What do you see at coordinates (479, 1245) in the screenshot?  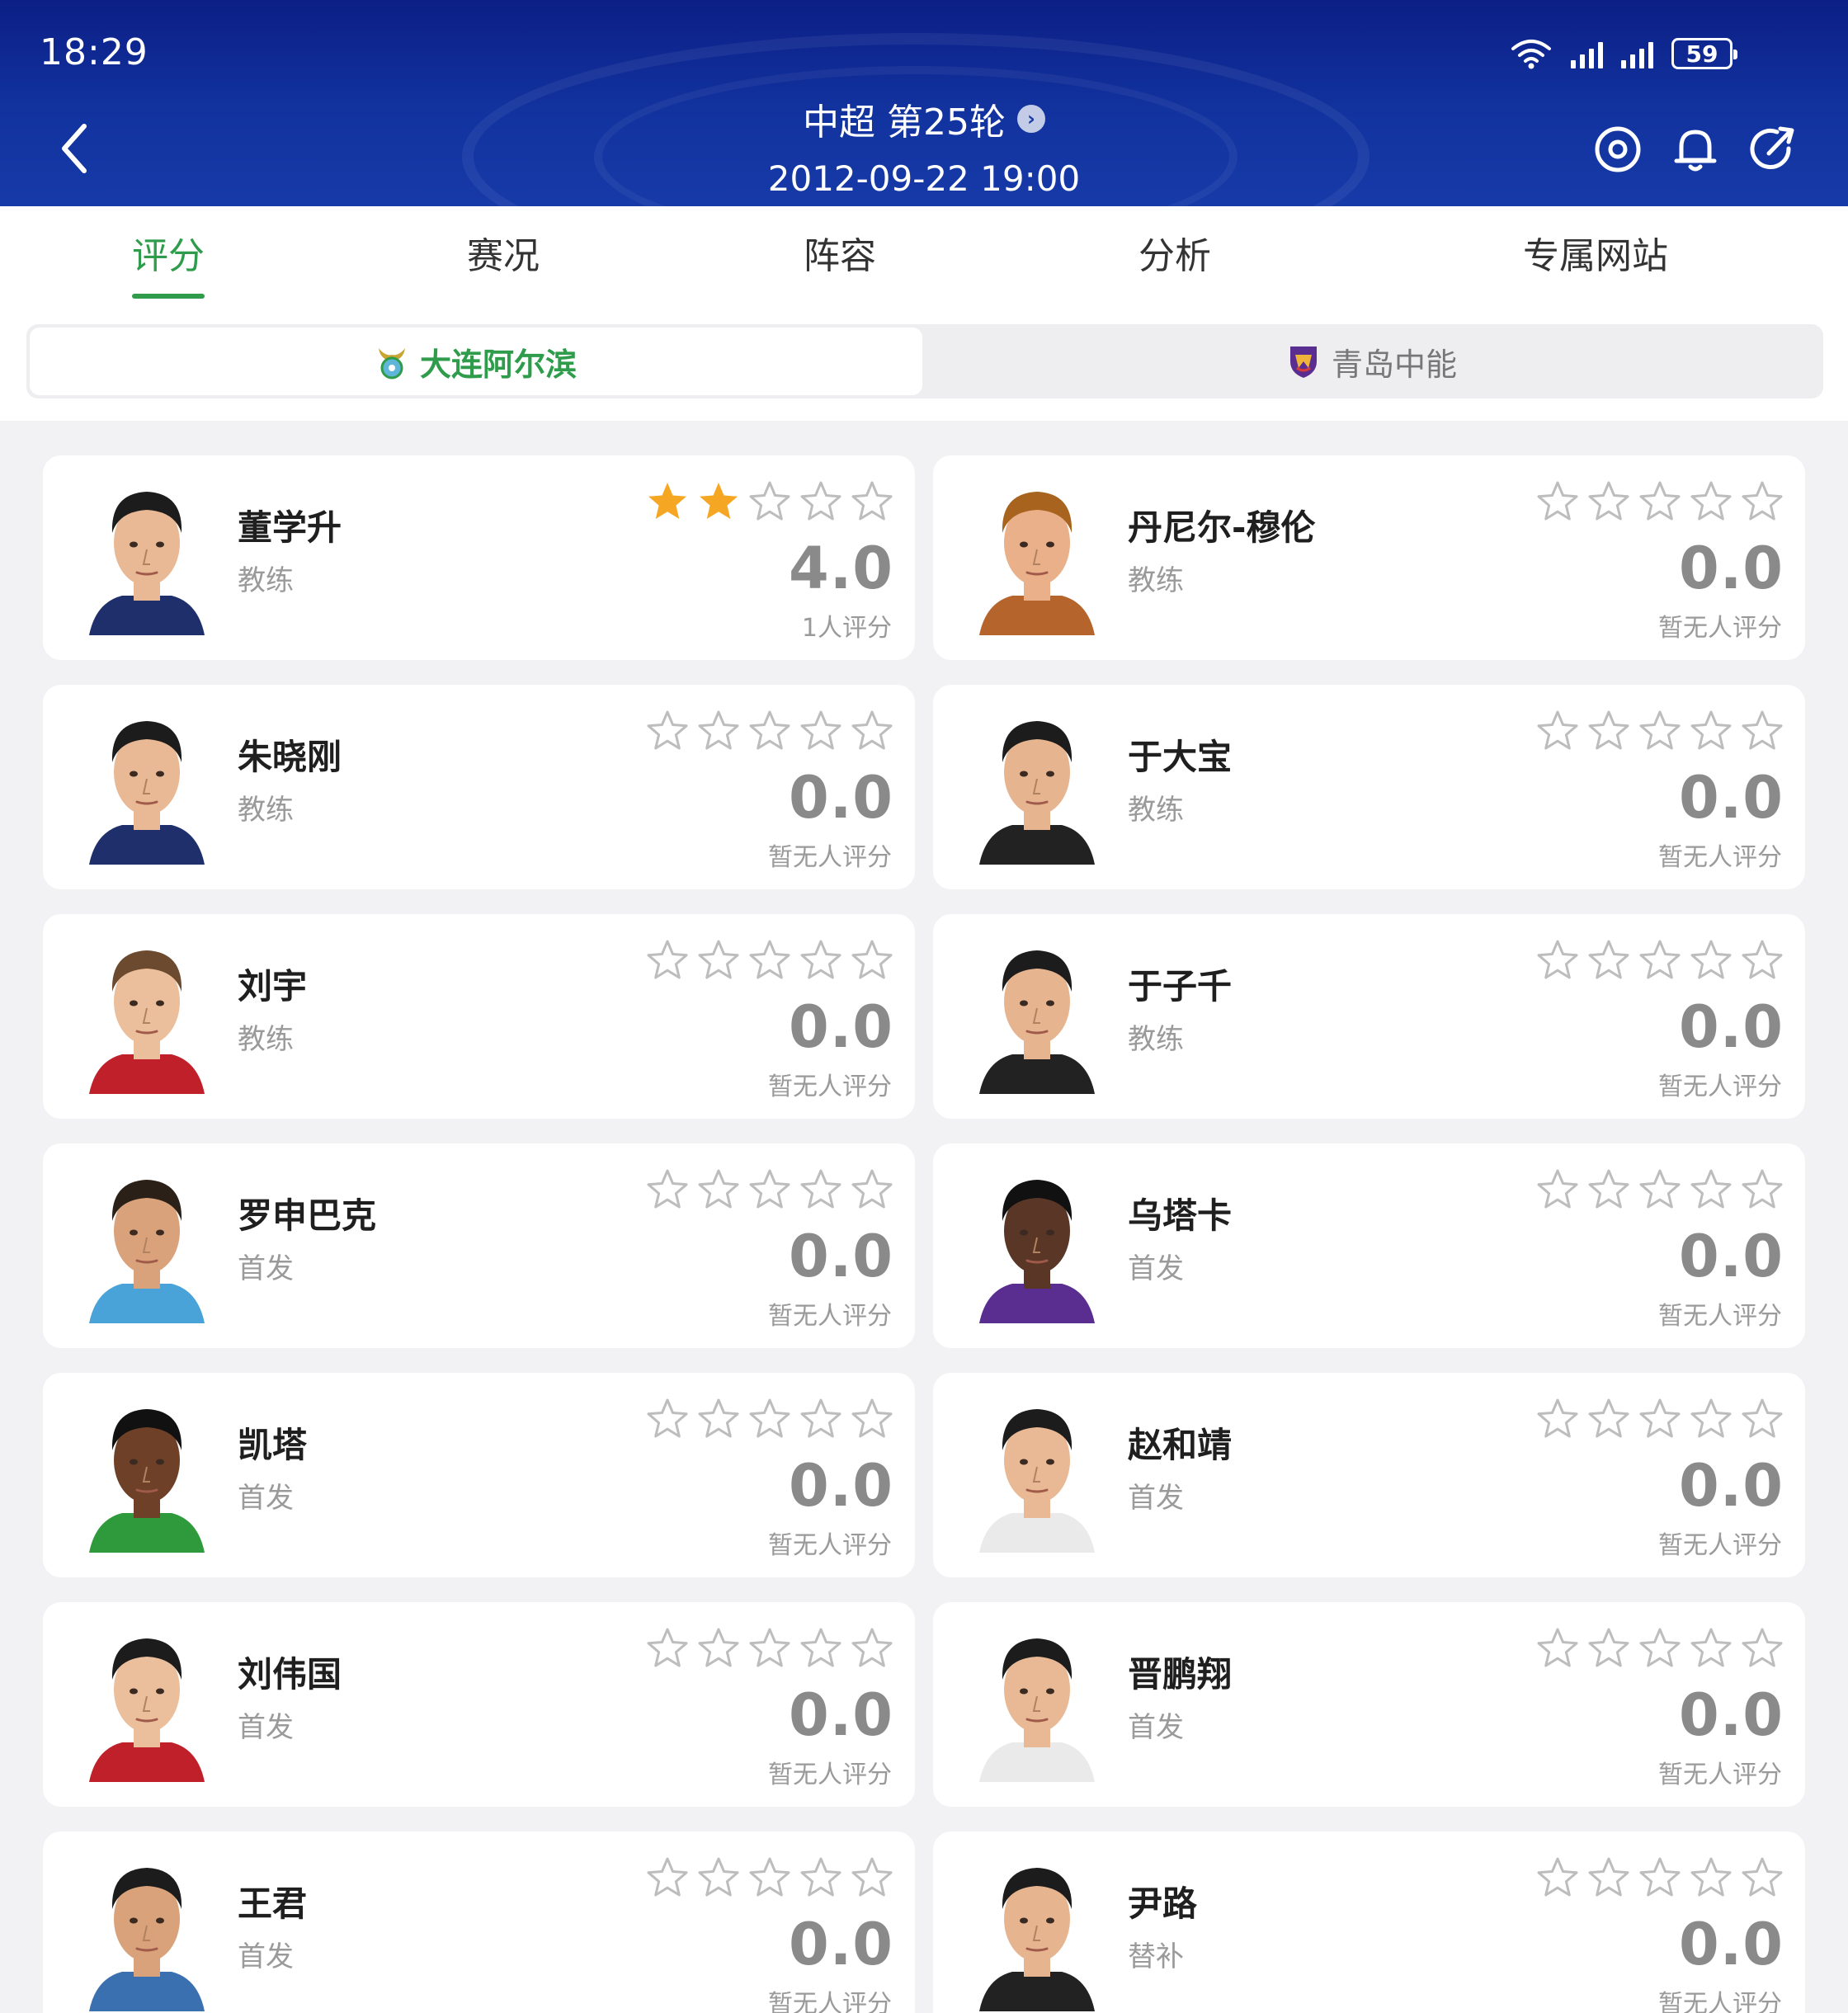 I see `player-rating-card-7: 罗申巴克 首发 0.0 暂无人评分` at bounding box center [479, 1245].